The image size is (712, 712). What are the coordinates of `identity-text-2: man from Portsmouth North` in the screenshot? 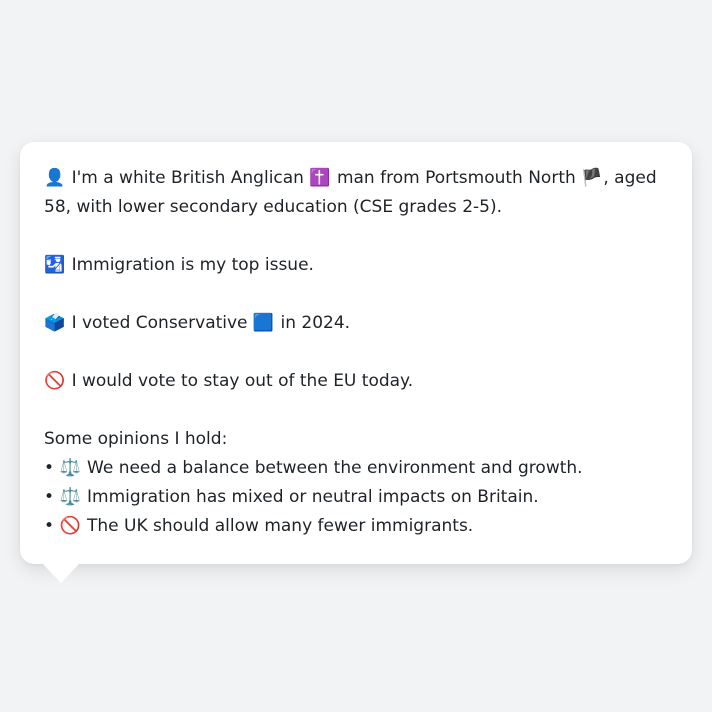 It's located at (456, 178).